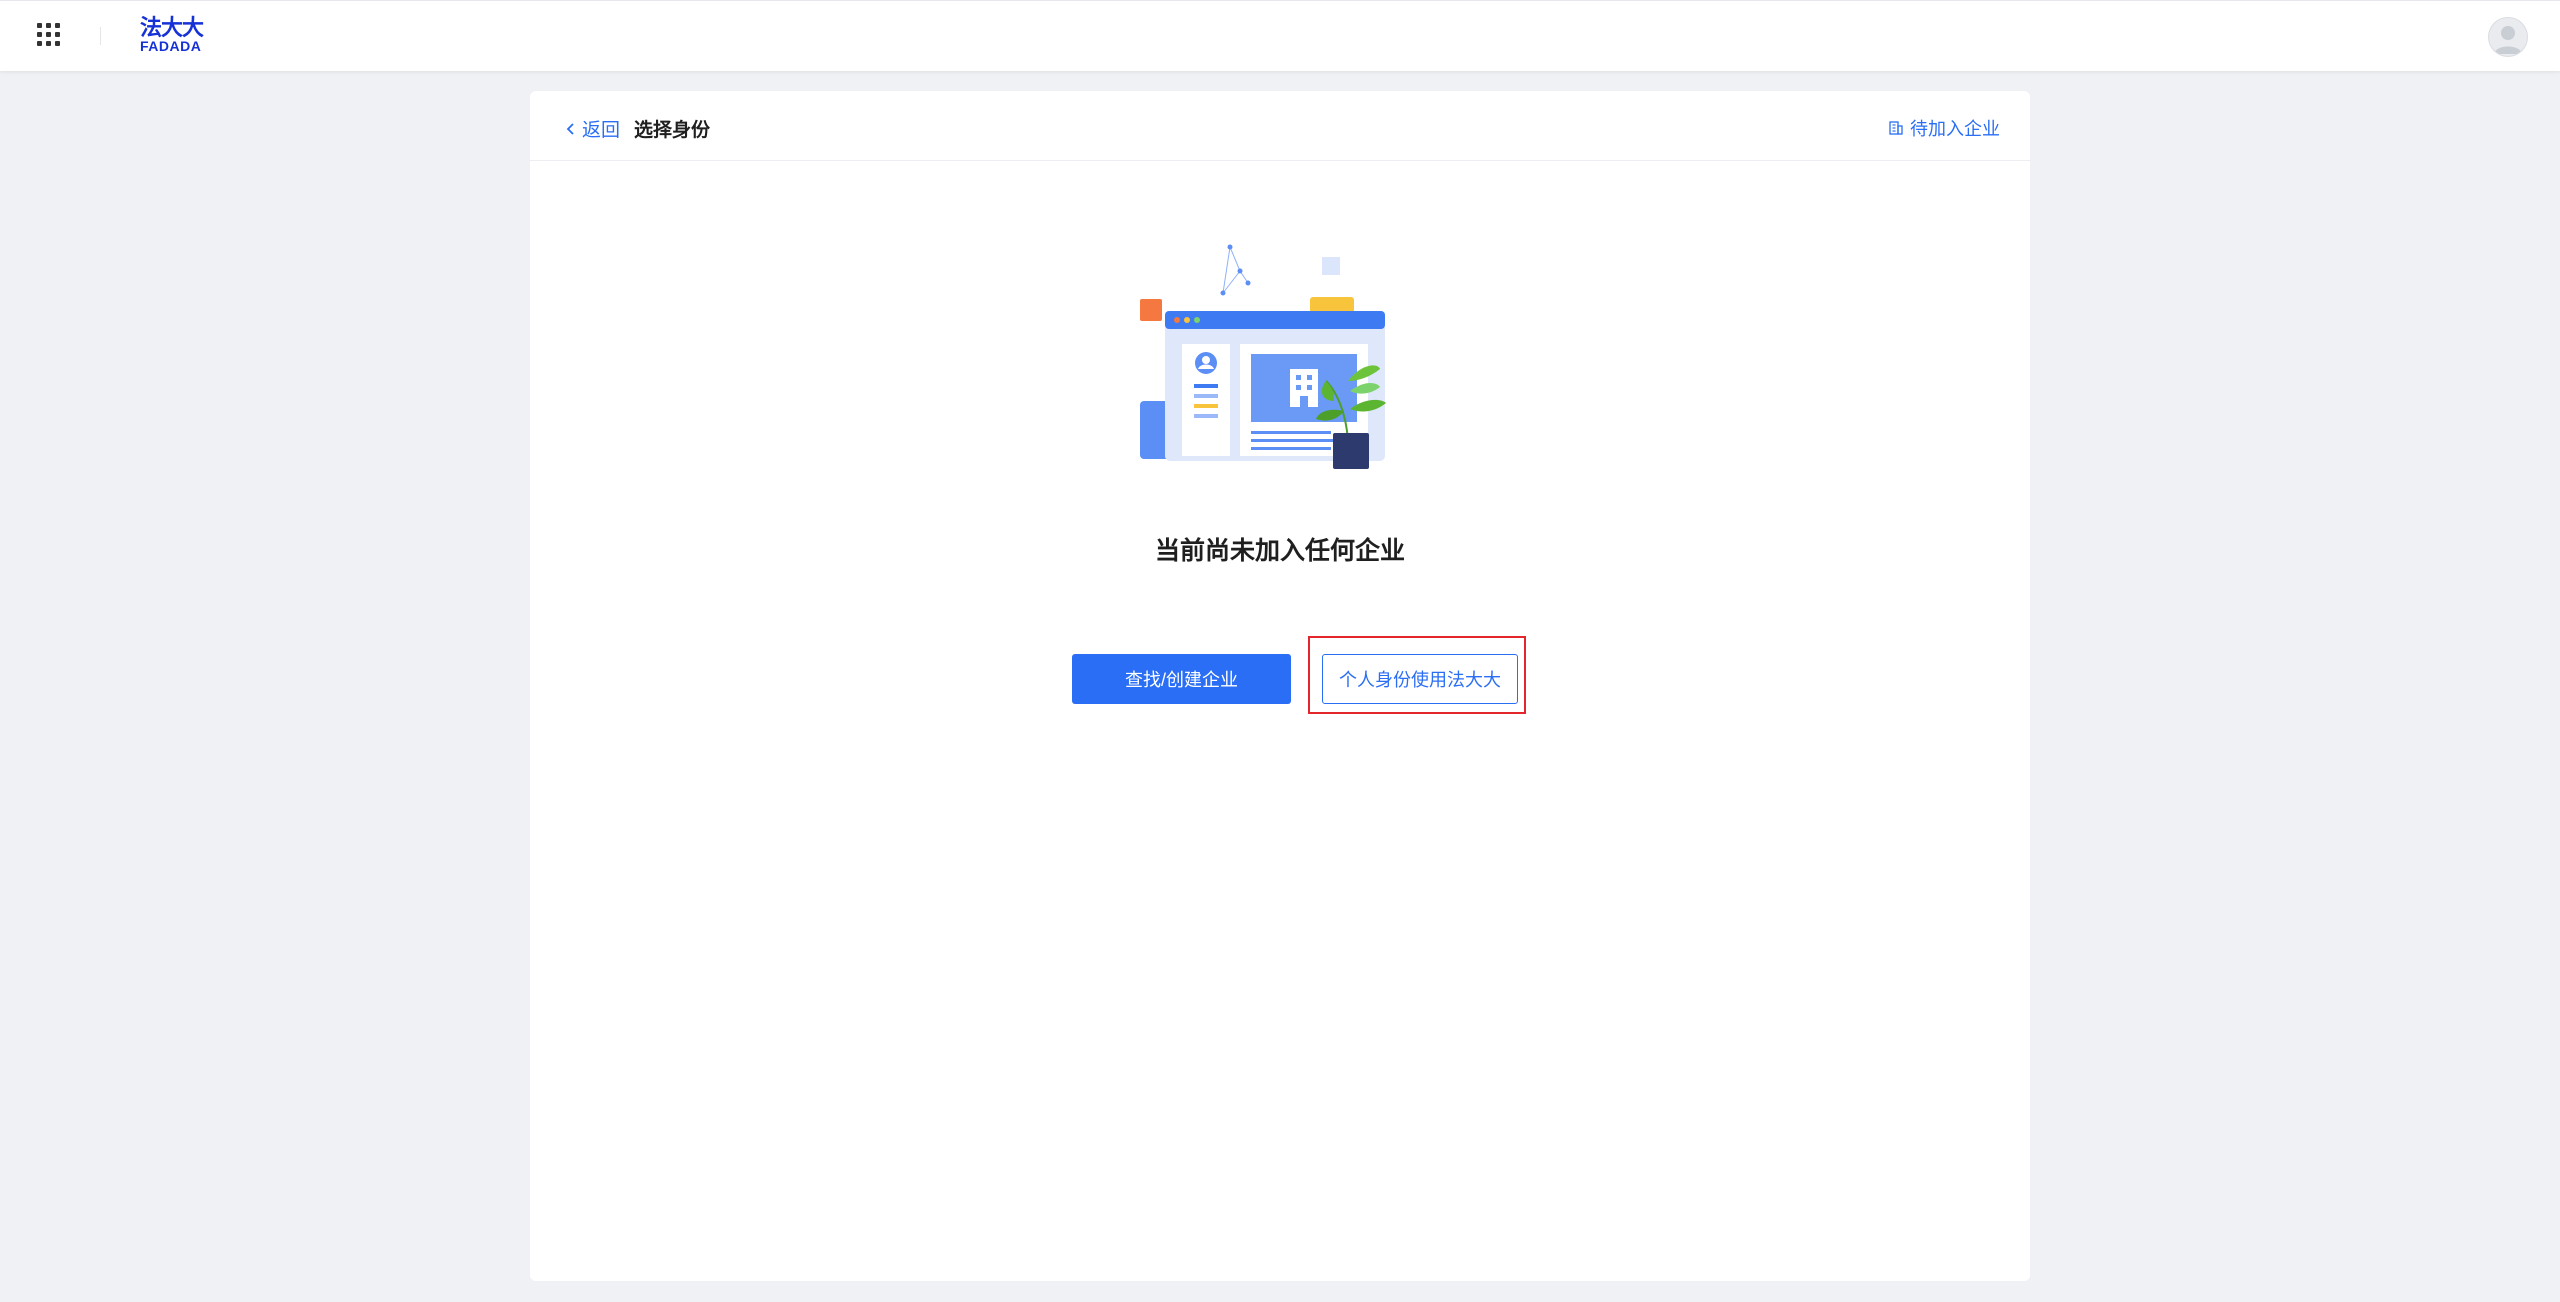 The height and width of the screenshot is (1302, 2560). I want to click on user-avatar-icon, so click(2508, 37).